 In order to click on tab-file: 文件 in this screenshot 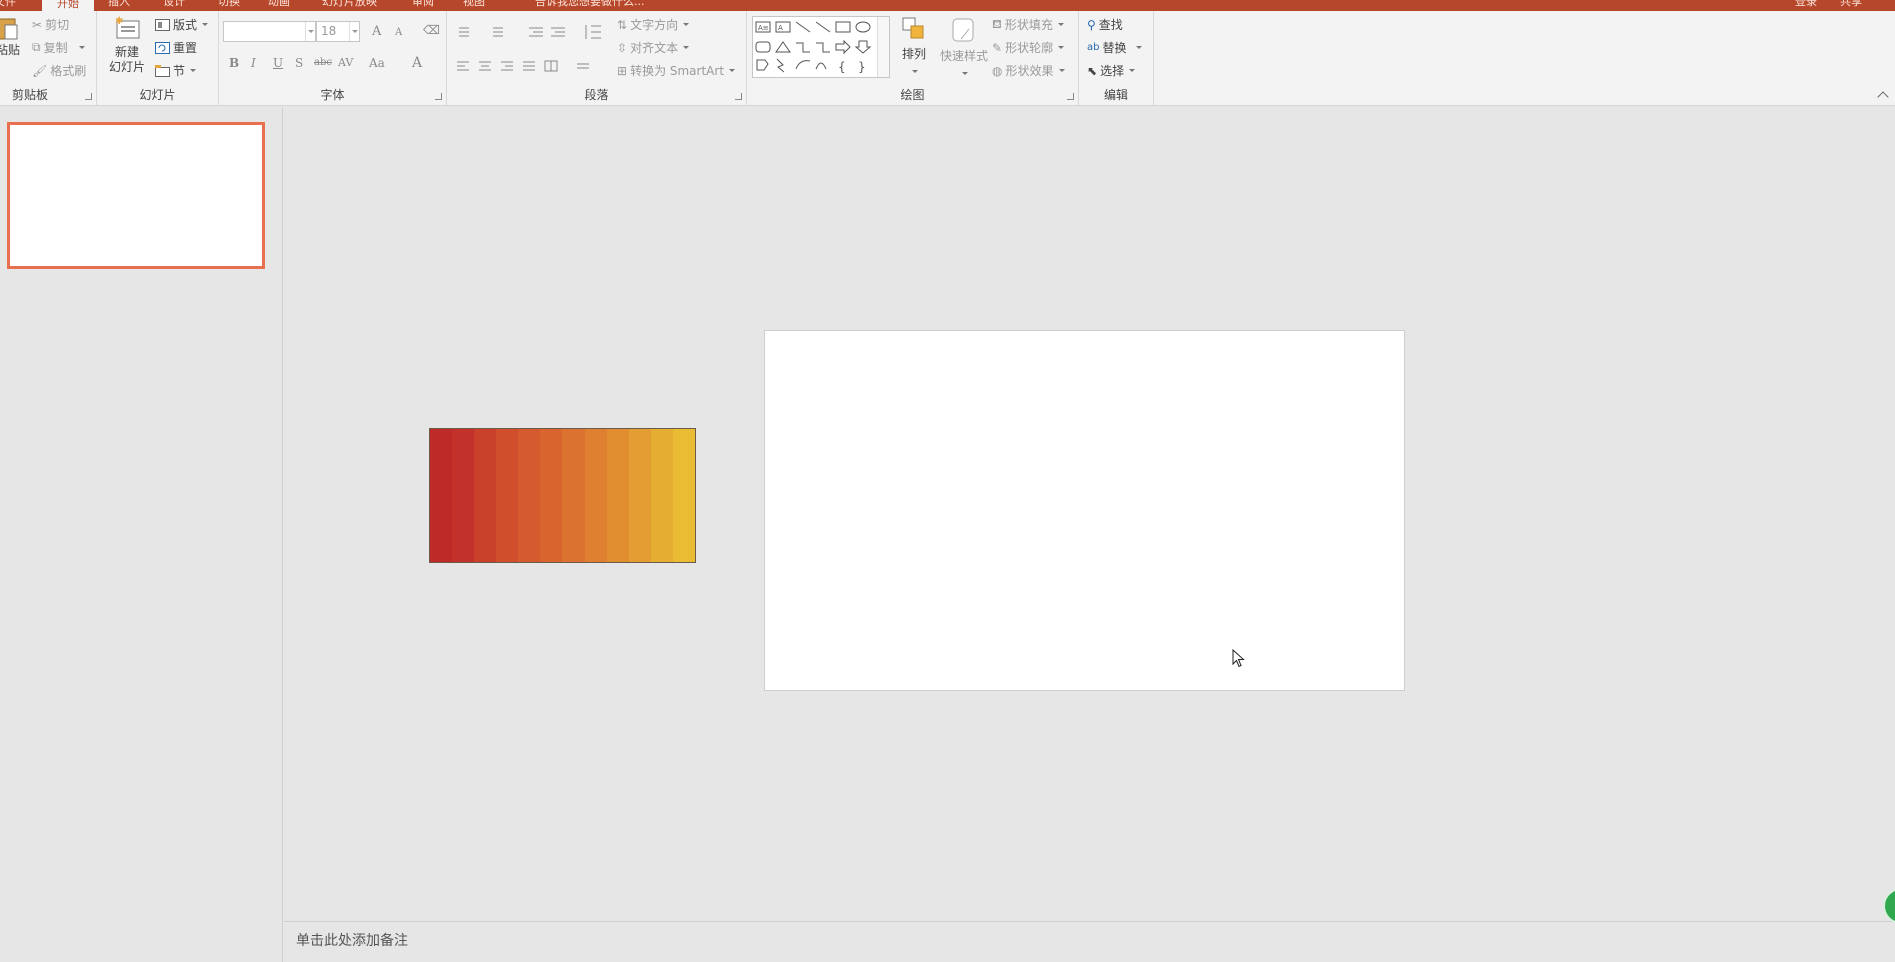, I will do `click(8, 5)`.